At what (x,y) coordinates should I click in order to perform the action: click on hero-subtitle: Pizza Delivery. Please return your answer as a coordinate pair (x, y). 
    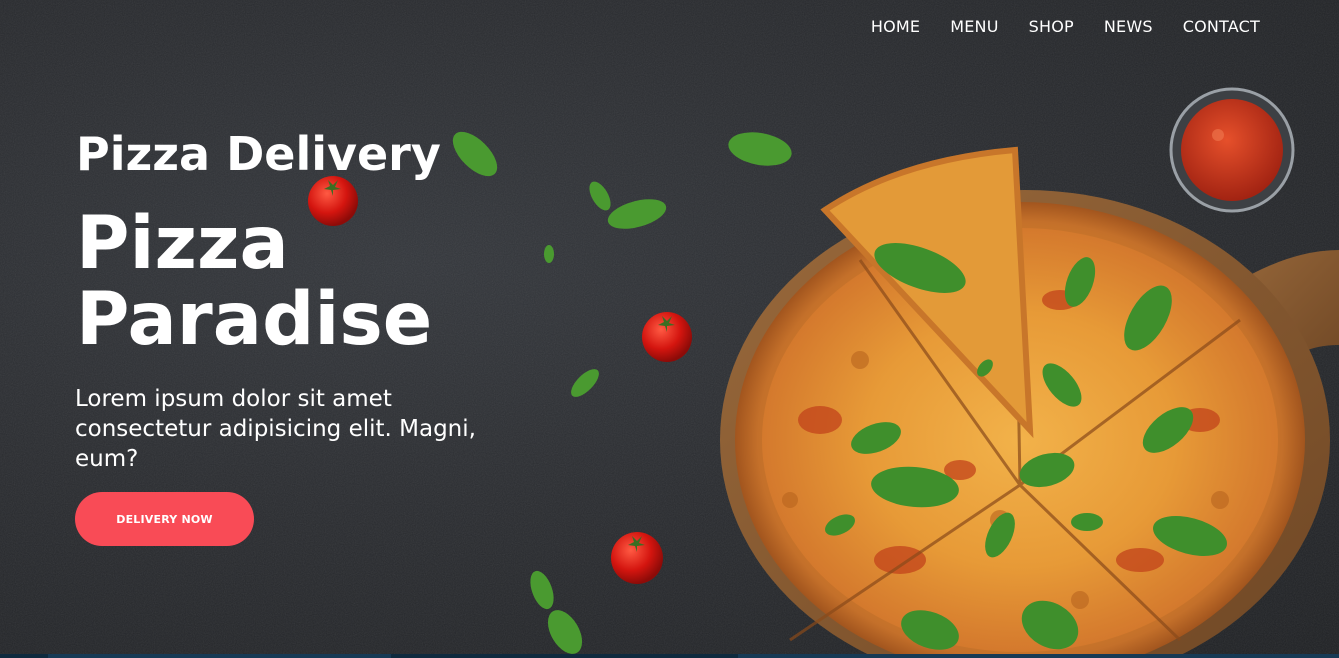
    Looking at the image, I should click on (258, 154).